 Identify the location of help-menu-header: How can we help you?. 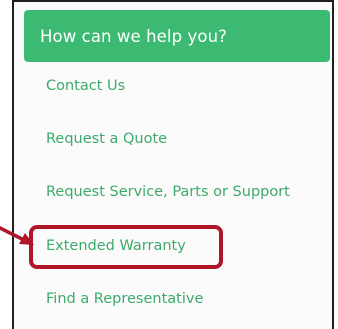
(177, 36).